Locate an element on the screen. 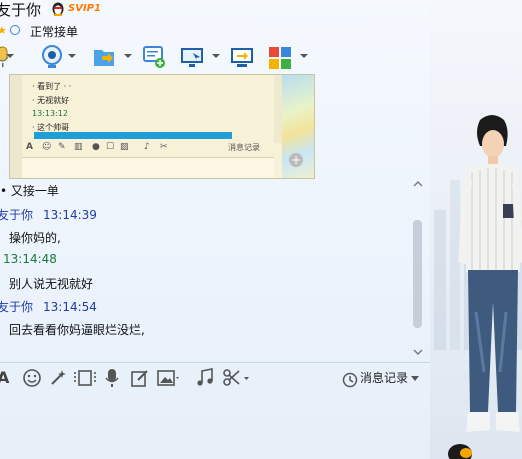  status-line: ★ 正常接单 is located at coordinates (100, 31).